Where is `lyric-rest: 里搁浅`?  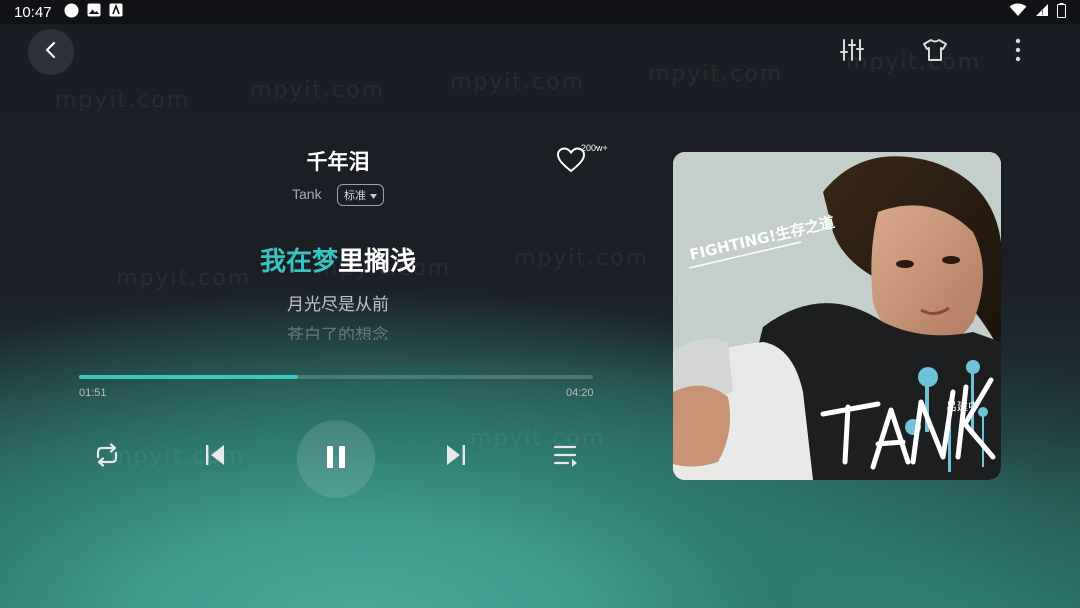
lyric-rest: 里搁浅 is located at coordinates (377, 262).